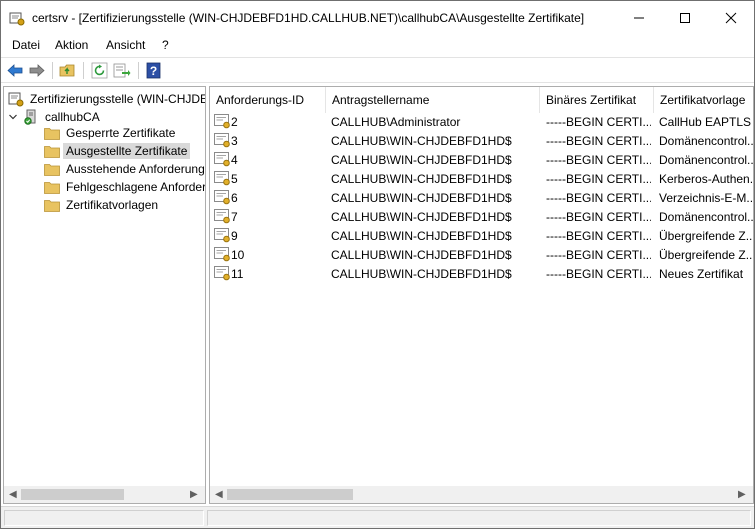 The image size is (755, 529). What do you see at coordinates (234, 217) in the screenshot?
I see `cell-request-id: 7` at bounding box center [234, 217].